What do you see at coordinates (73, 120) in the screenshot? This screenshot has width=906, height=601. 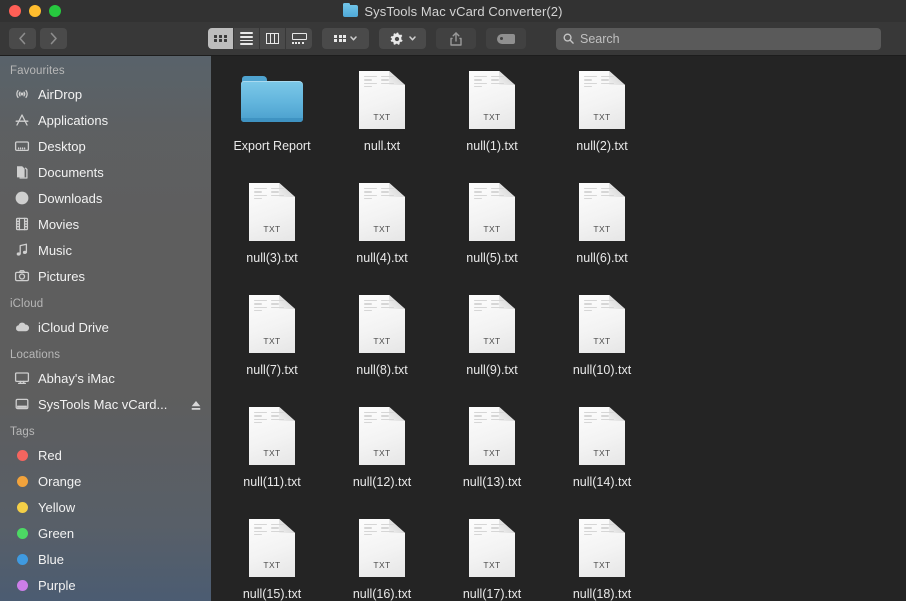 I see `sidebar-item-label: Applications` at bounding box center [73, 120].